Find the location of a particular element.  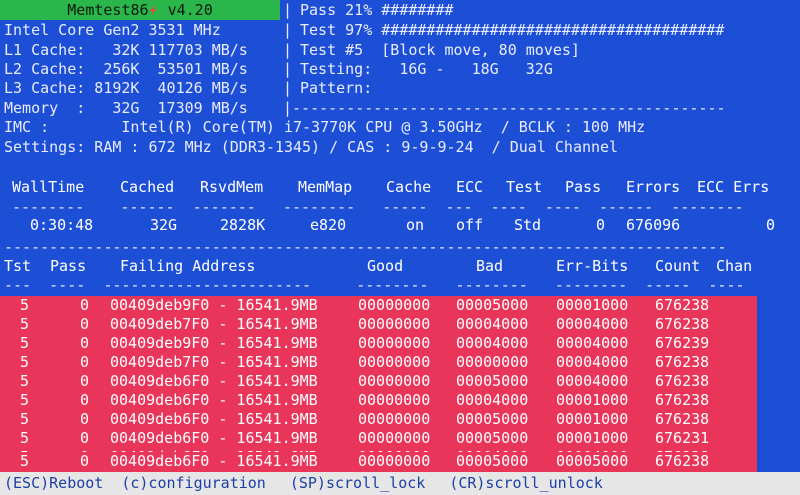

cpu-info: Intel Core Gen2 3531 MHz is located at coordinates (112, 30).